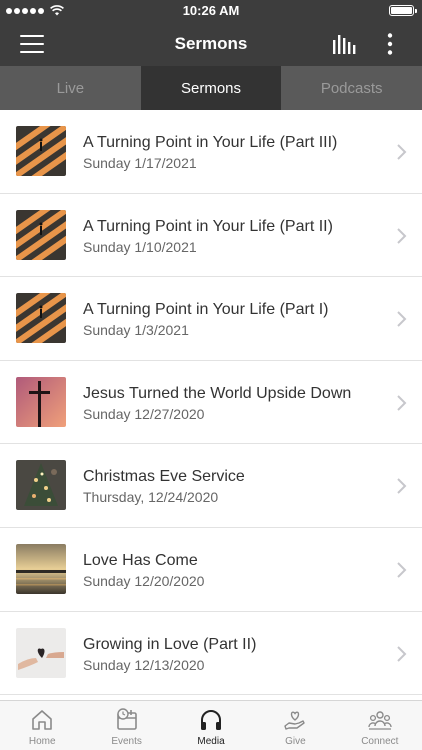 The width and height of the screenshot is (422, 750). What do you see at coordinates (164, 477) in the screenshot?
I see `sermon-title: Christmas Eve Service` at bounding box center [164, 477].